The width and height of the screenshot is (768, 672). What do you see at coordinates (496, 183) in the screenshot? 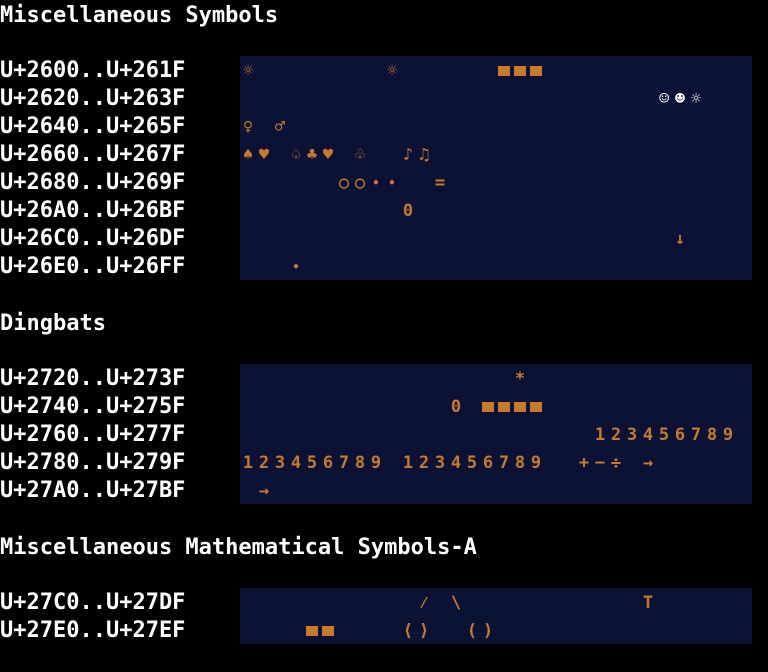
I see `glyph-cells: ○ ○ • • =` at bounding box center [496, 183].